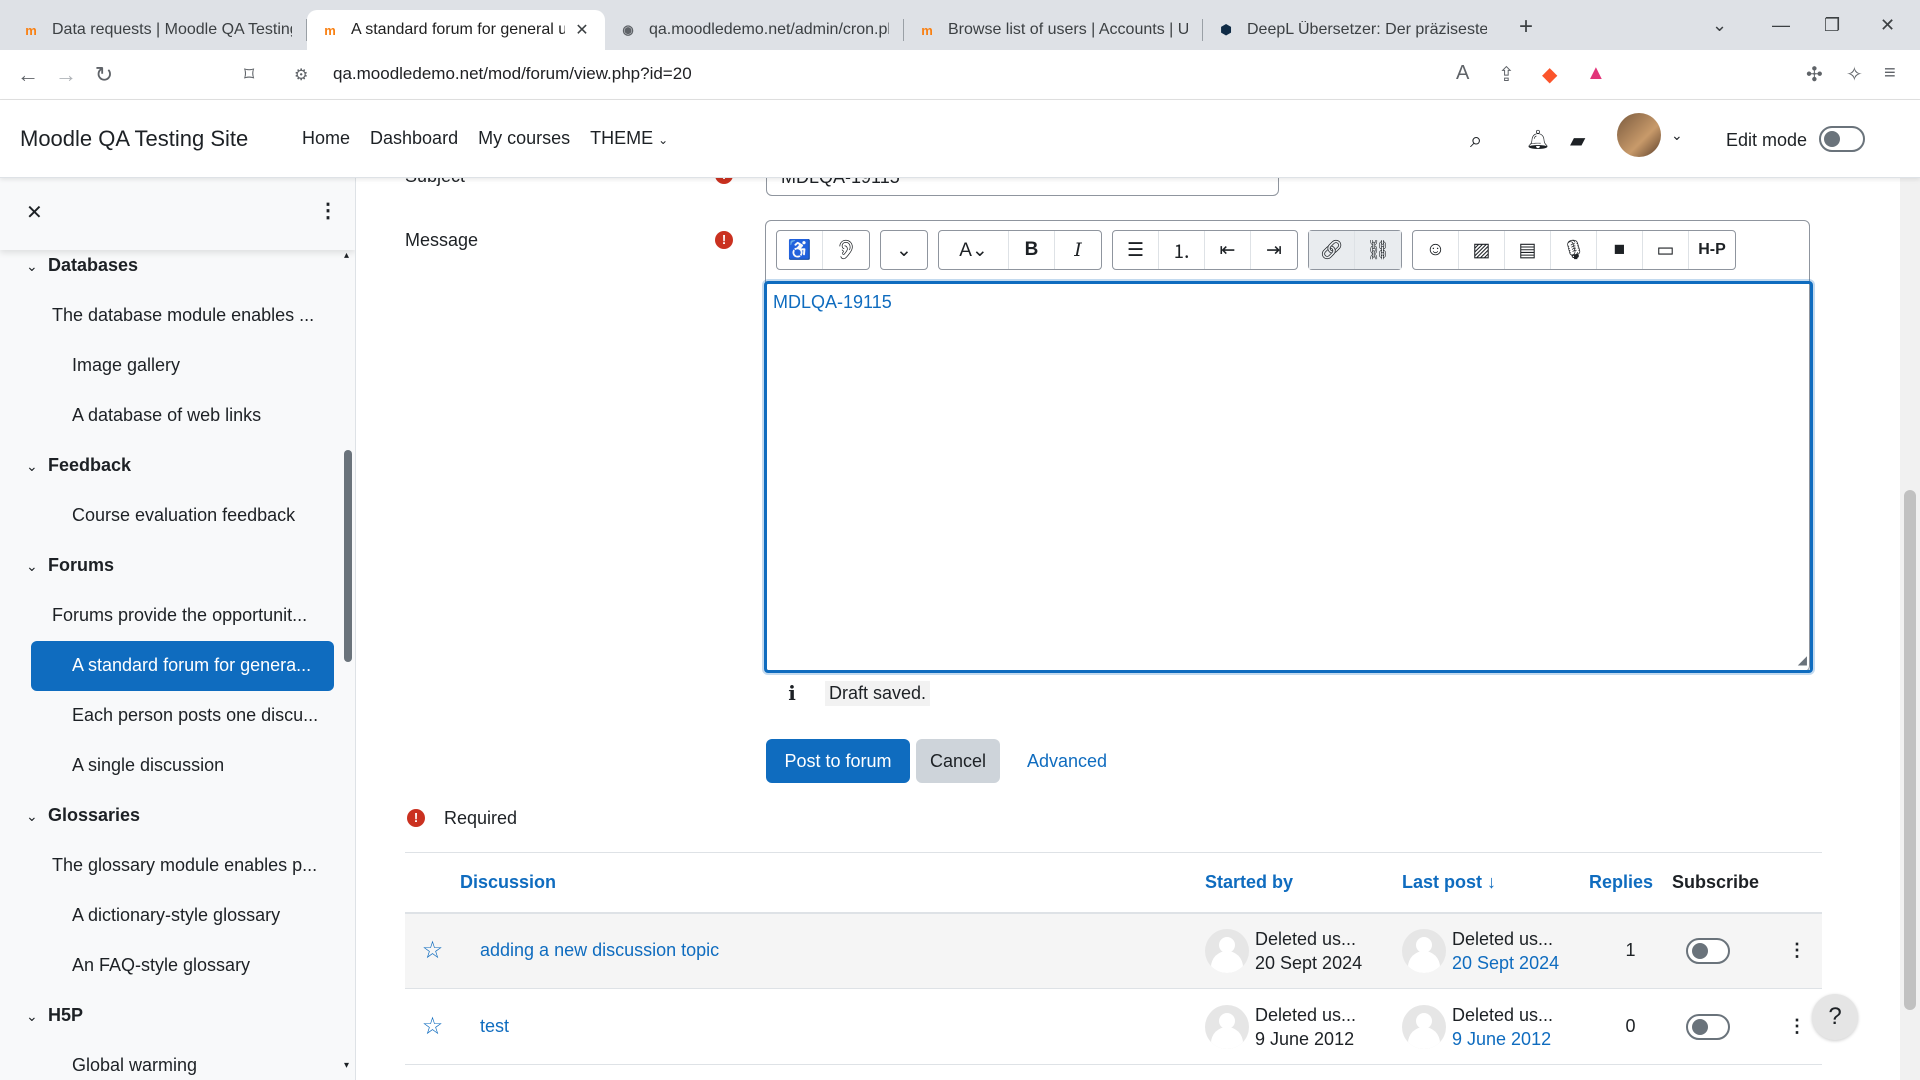  What do you see at coordinates (249, 74) in the screenshot?
I see `bookmark-icon: ⌑` at bounding box center [249, 74].